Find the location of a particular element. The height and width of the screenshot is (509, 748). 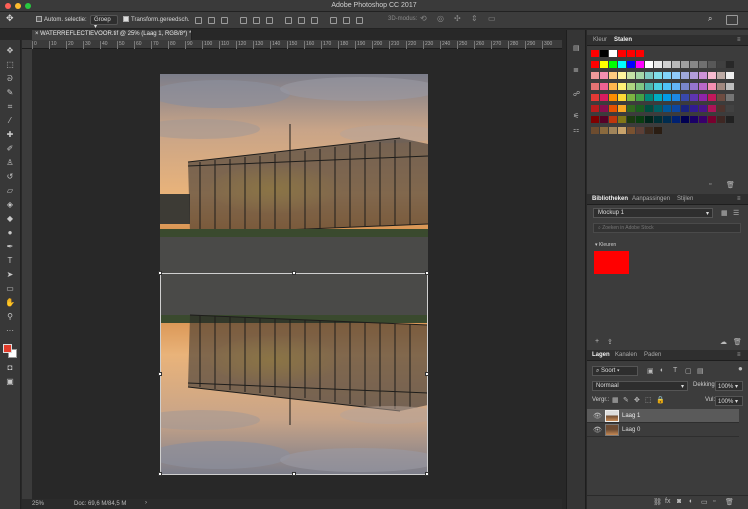

paragraph-panel-icon: ⚏ is located at coordinates (576, 130).